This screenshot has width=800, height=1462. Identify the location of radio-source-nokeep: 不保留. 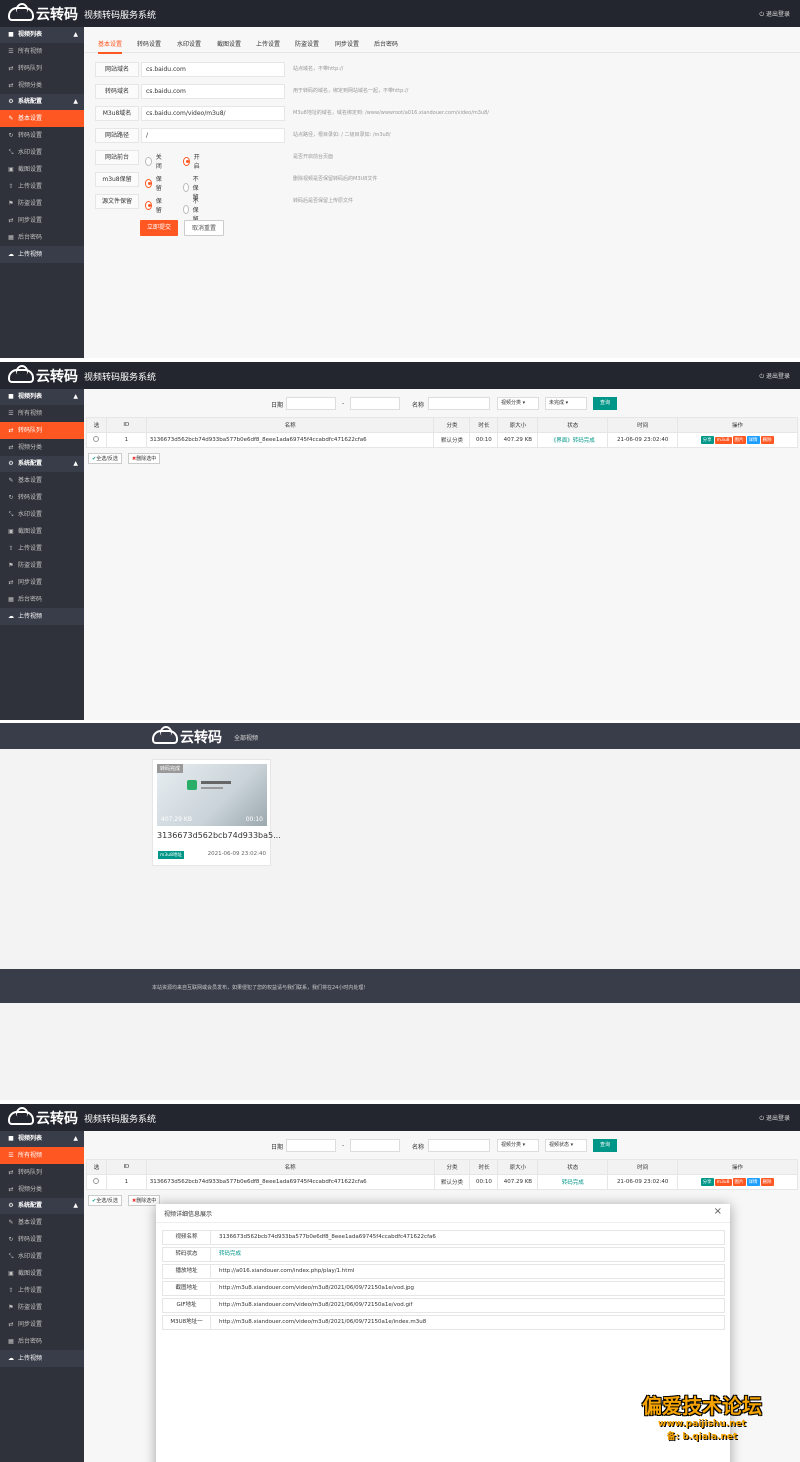
(192, 209).